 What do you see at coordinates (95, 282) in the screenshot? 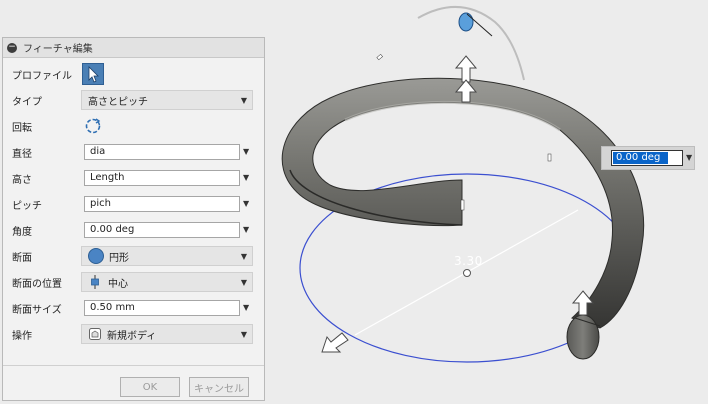
I see `center-position-icon` at bounding box center [95, 282].